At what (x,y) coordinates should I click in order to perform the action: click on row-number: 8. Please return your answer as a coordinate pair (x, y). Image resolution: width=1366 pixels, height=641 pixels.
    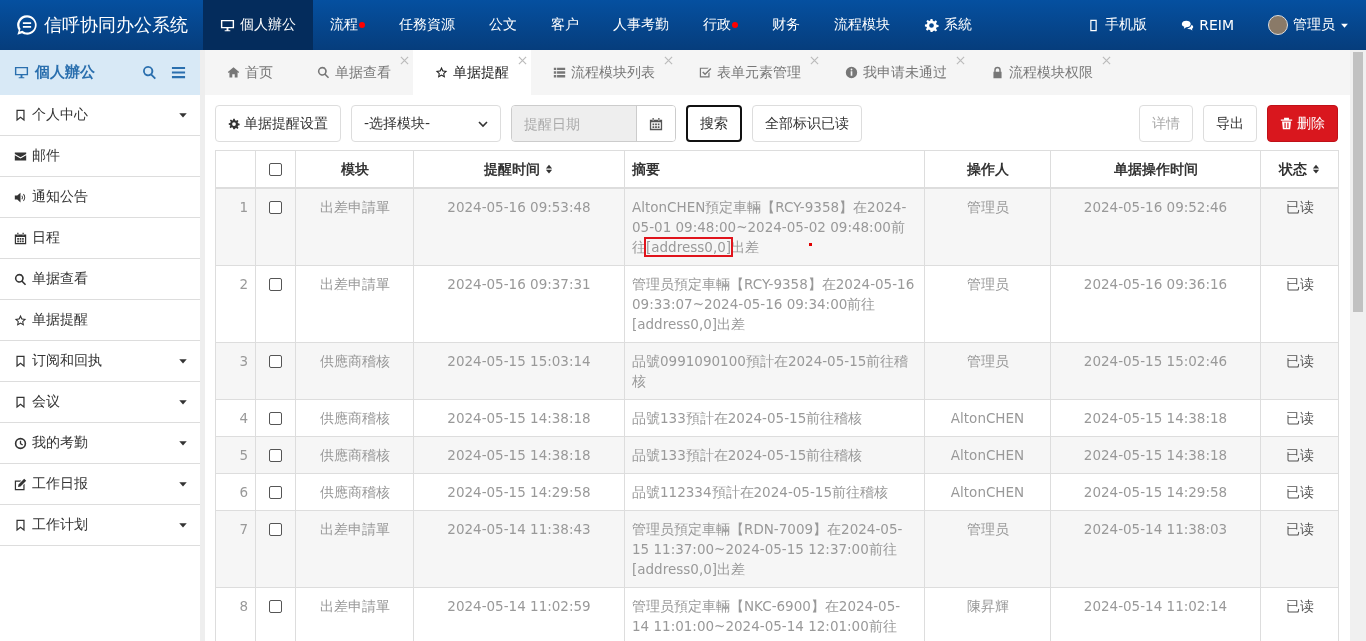
    Looking at the image, I should click on (243, 606).